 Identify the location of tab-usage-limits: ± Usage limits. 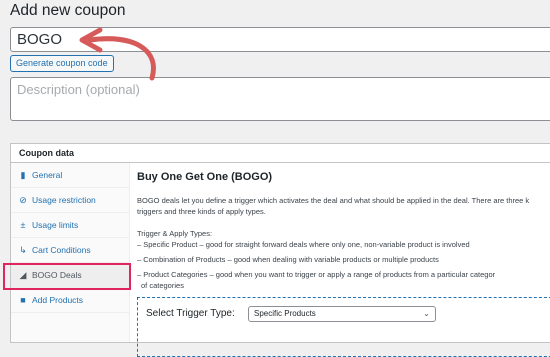
(70, 225).